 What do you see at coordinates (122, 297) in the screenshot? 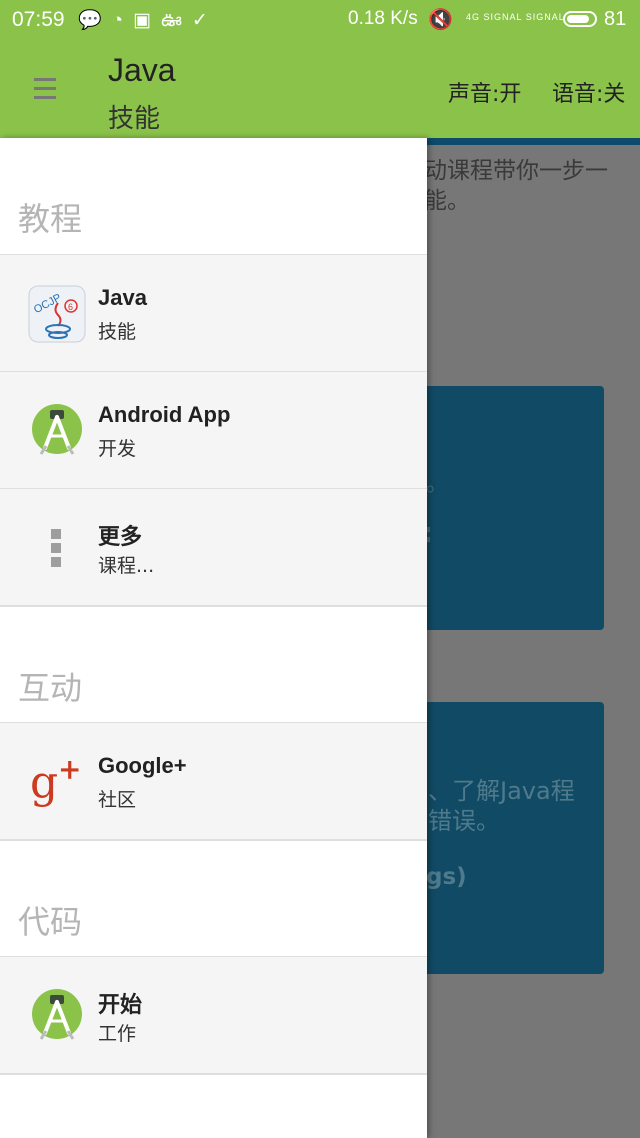
I see `item-name: Java` at bounding box center [122, 297].